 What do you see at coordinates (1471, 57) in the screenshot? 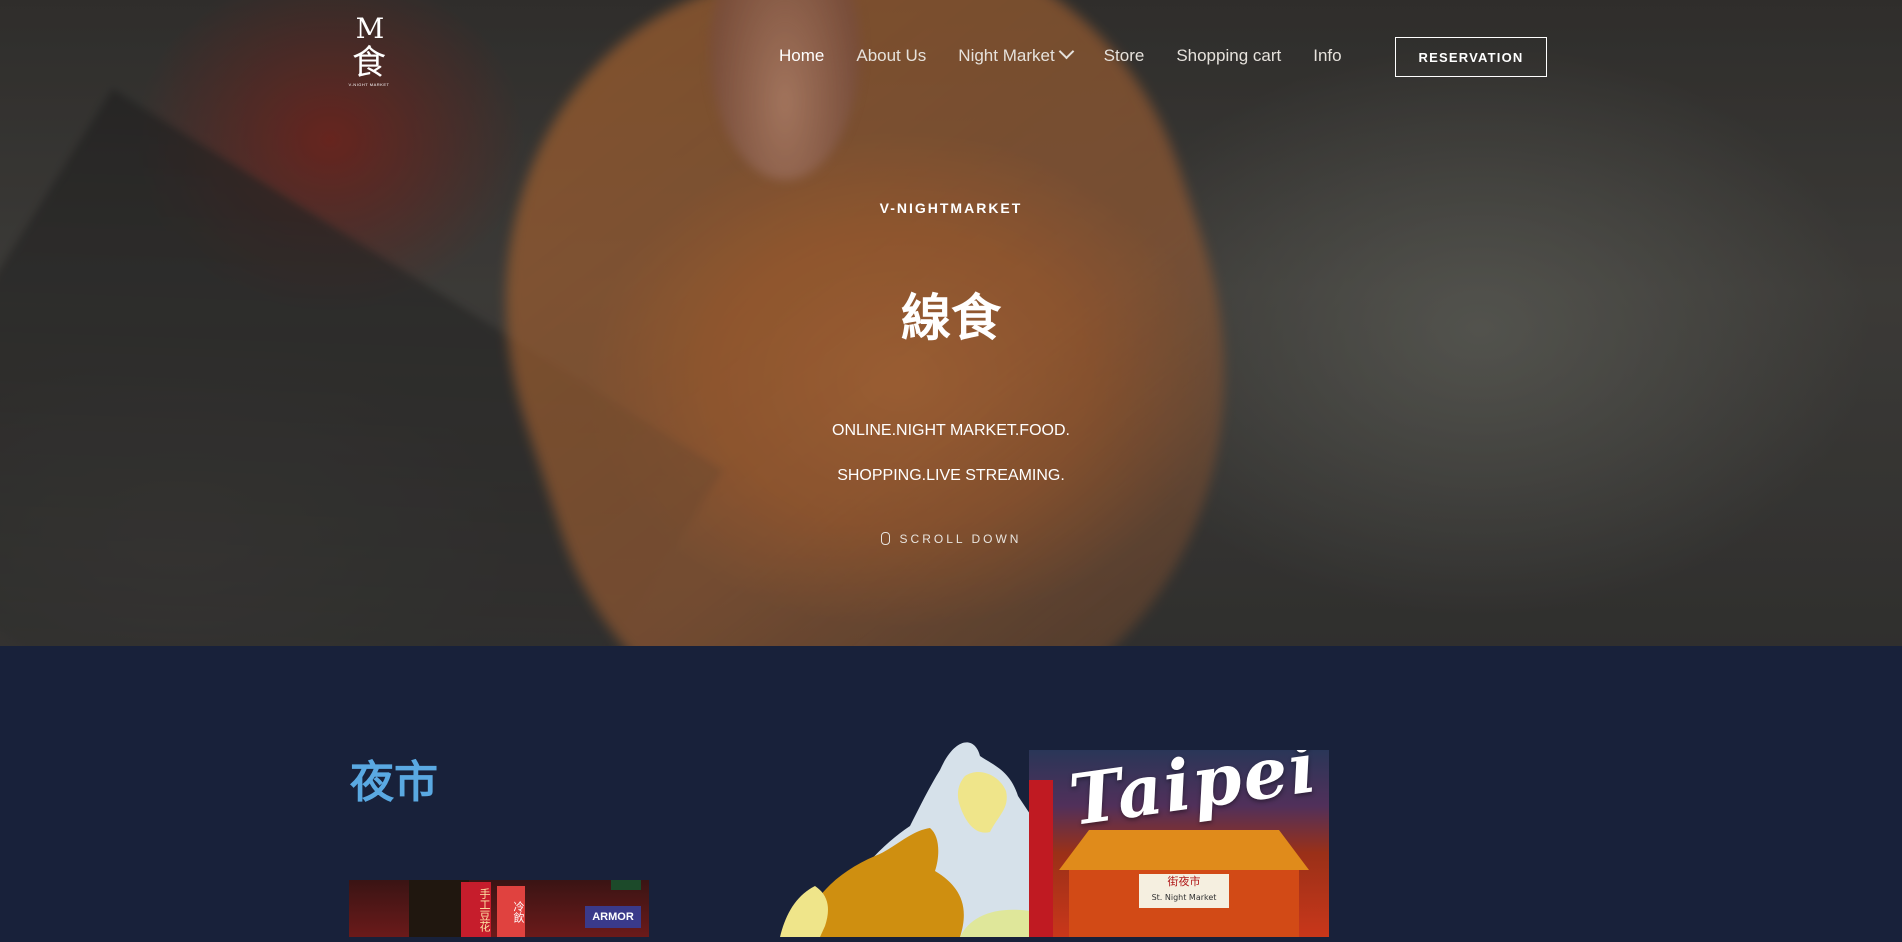
I see `reservation-button: RESERVATION` at bounding box center [1471, 57].